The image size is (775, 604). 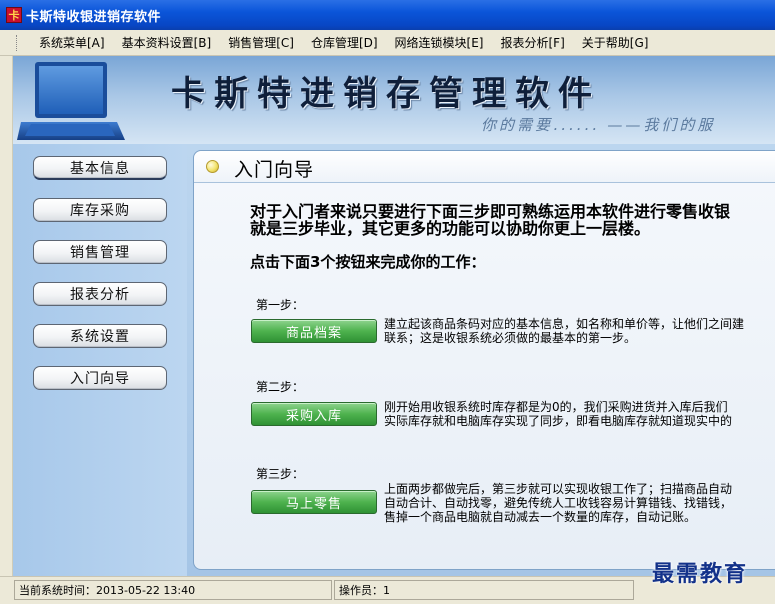 I want to click on menu-basic-settings: 基本资料设置[B], so click(x=167, y=42).